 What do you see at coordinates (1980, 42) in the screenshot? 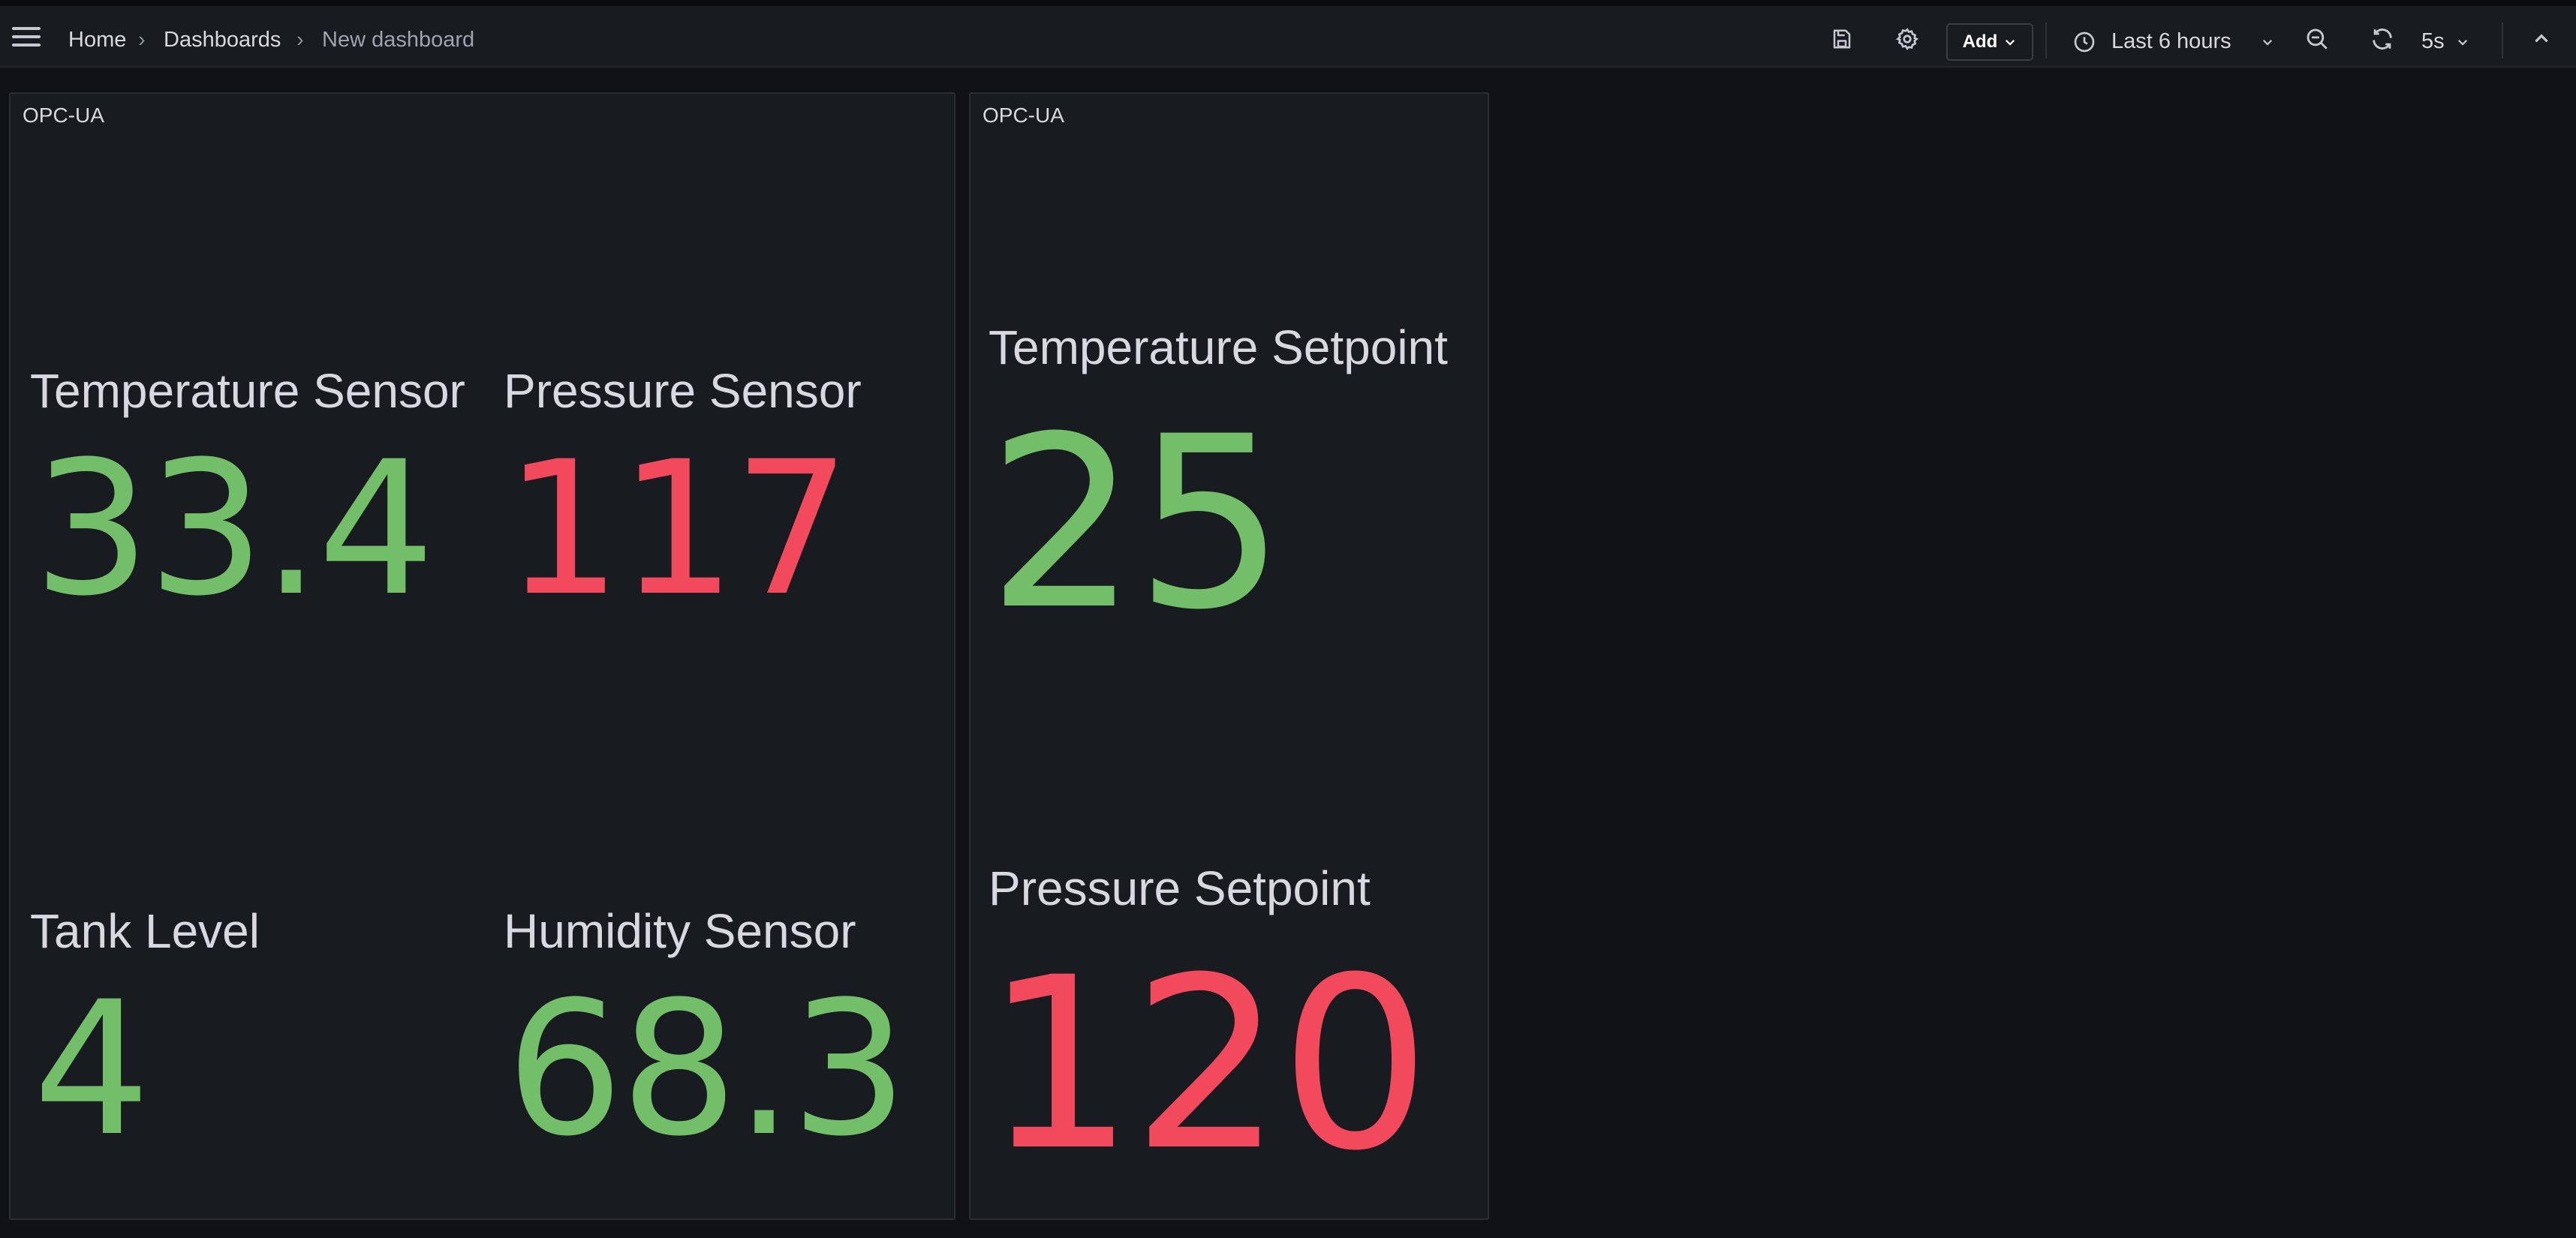
I see `add-button-label: Add` at bounding box center [1980, 42].